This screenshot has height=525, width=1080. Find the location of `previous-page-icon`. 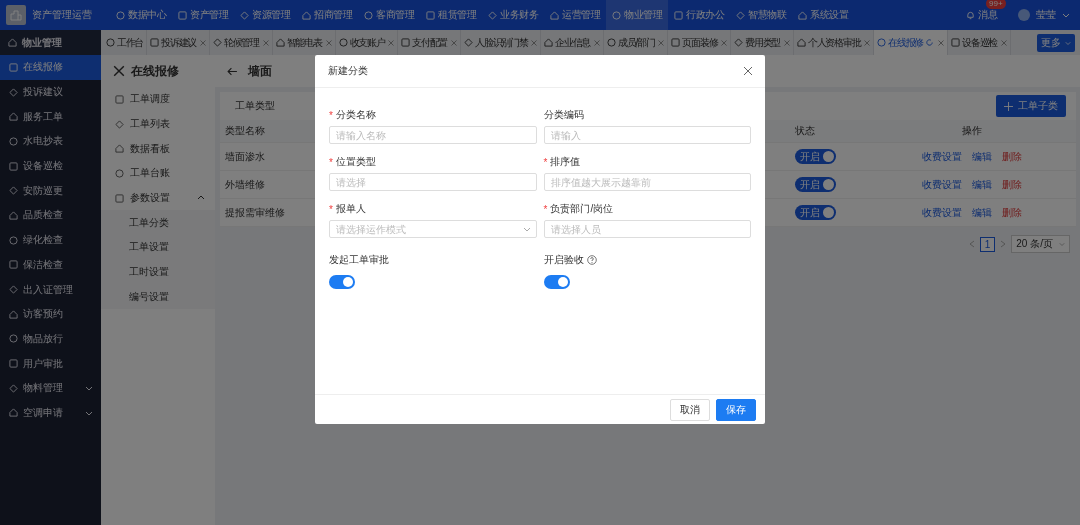

previous-page-icon is located at coordinates (971, 244).